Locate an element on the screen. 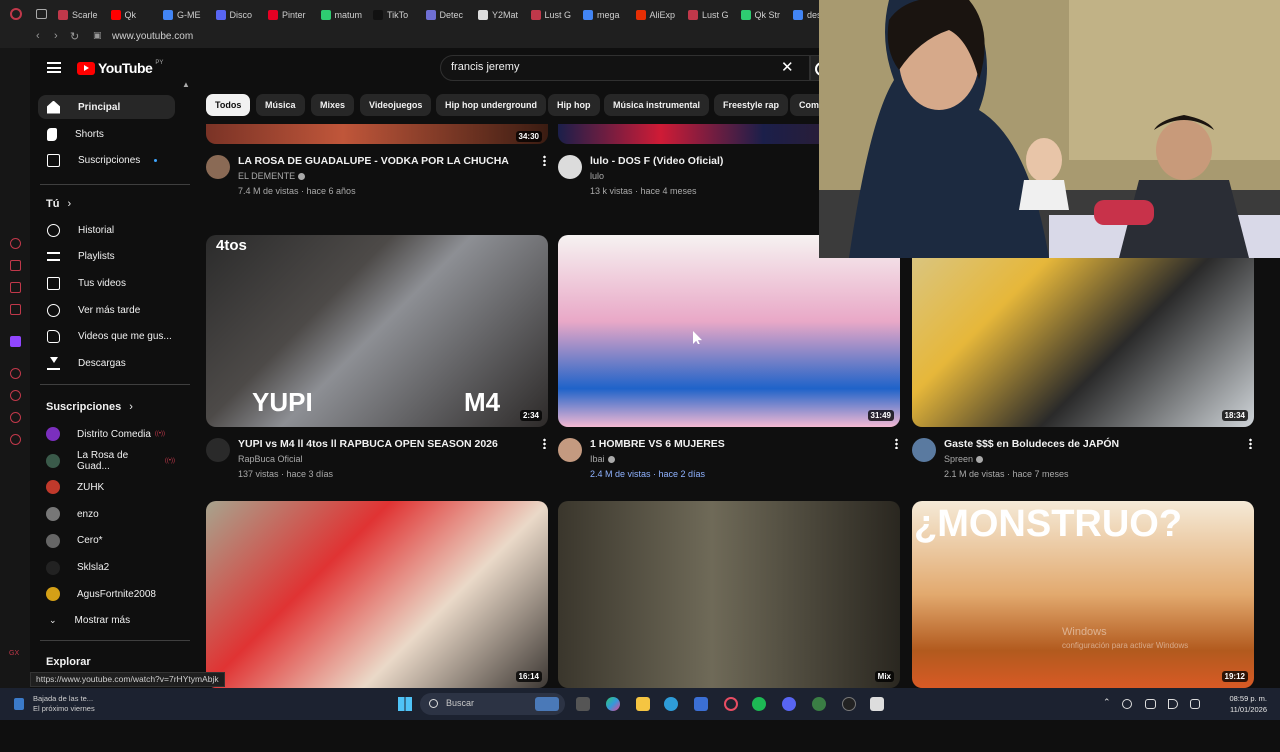 This screenshot has height=752, width=1280. browser-tab: AliExp is located at coordinates (659, 15).